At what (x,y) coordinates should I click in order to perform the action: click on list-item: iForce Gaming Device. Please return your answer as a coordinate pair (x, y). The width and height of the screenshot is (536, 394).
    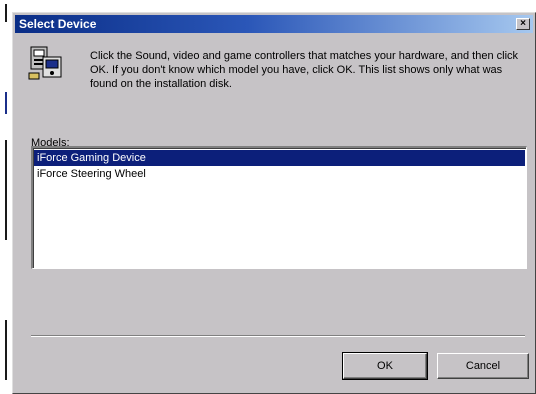
    Looking at the image, I should click on (279, 158).